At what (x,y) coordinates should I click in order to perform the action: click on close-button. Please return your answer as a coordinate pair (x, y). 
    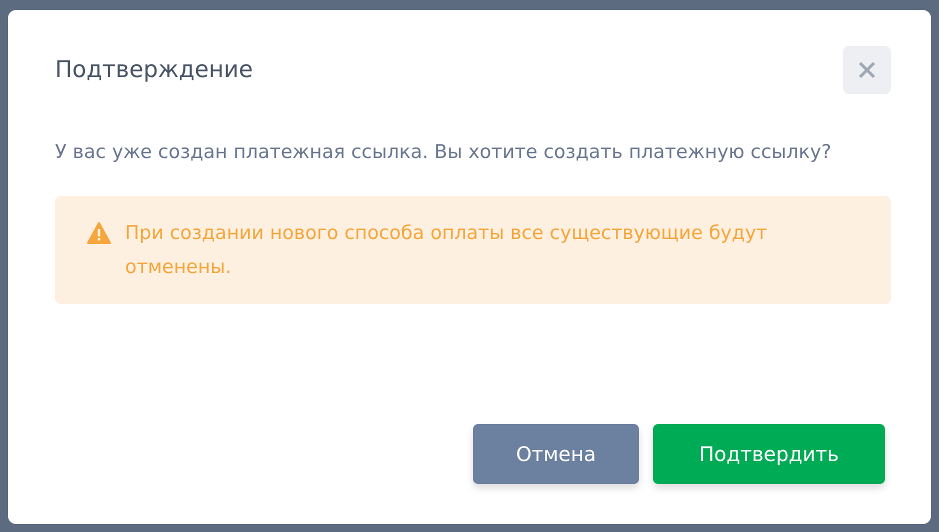
    Looking at the image, I should click on (867, 70).